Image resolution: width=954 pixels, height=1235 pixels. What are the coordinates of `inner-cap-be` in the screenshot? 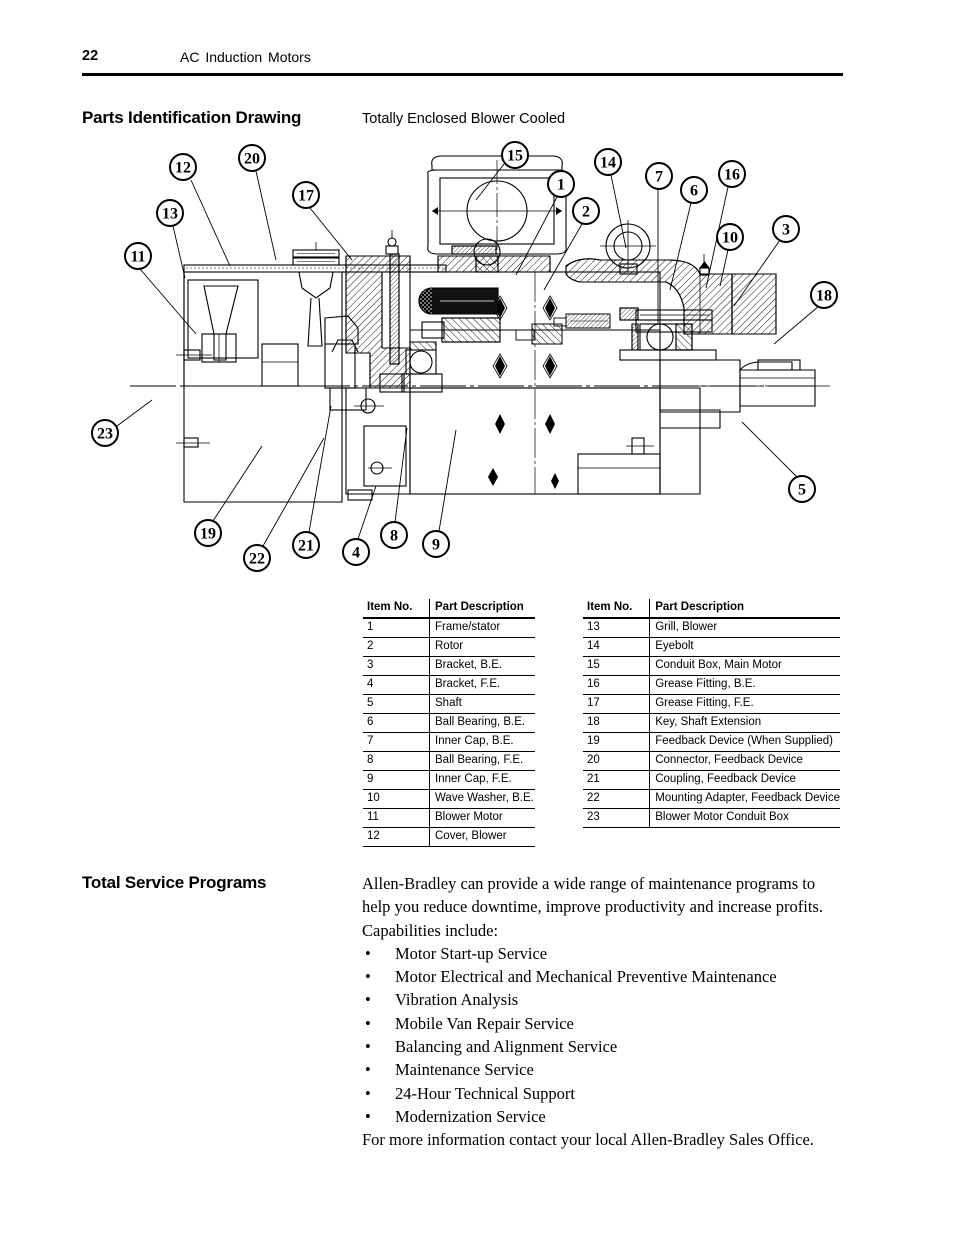 It's located at (668, 355).